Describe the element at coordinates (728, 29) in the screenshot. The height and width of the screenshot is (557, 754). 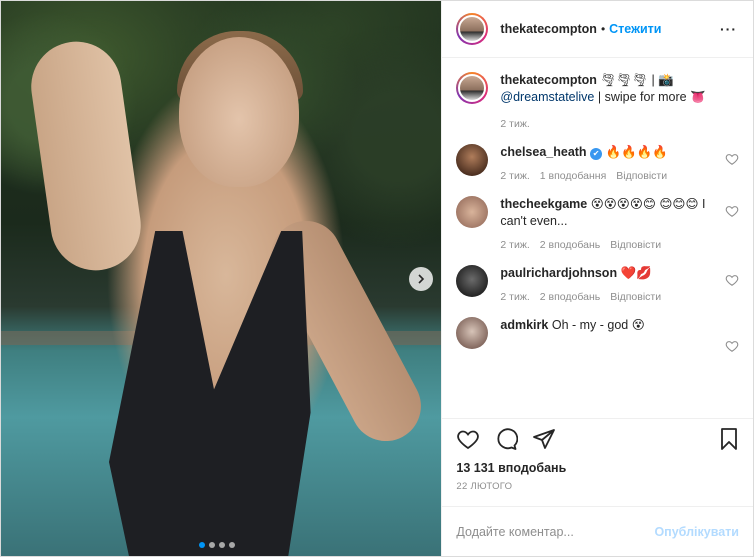
I see `more-options-button: ···` at that location.